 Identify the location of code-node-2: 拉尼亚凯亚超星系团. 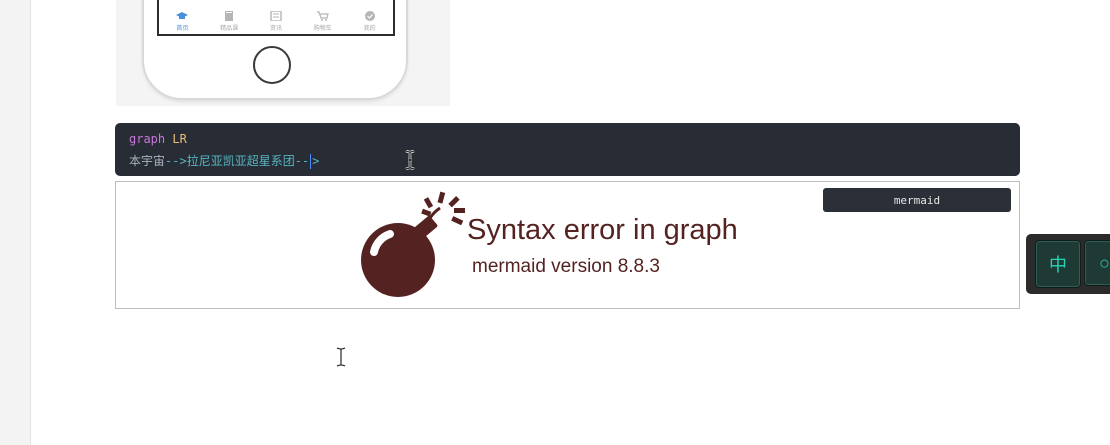
(240, 161).